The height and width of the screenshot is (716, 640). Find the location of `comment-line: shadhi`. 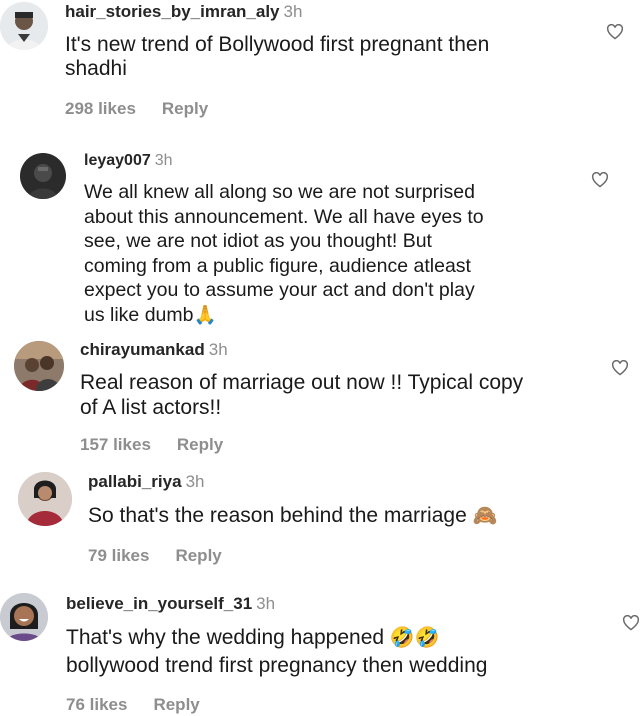

comment-line: shadhi is located at coordinates (96, 69).